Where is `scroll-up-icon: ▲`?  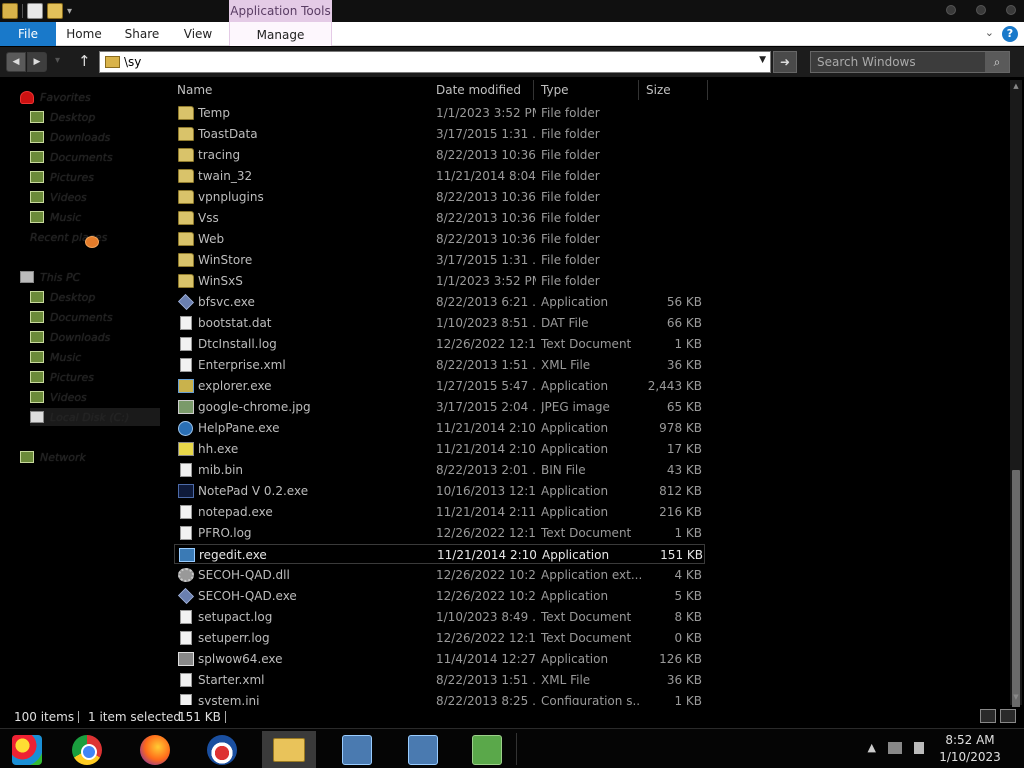 scroll-up-icon: ▲ is located at coordinates (1016, 87).